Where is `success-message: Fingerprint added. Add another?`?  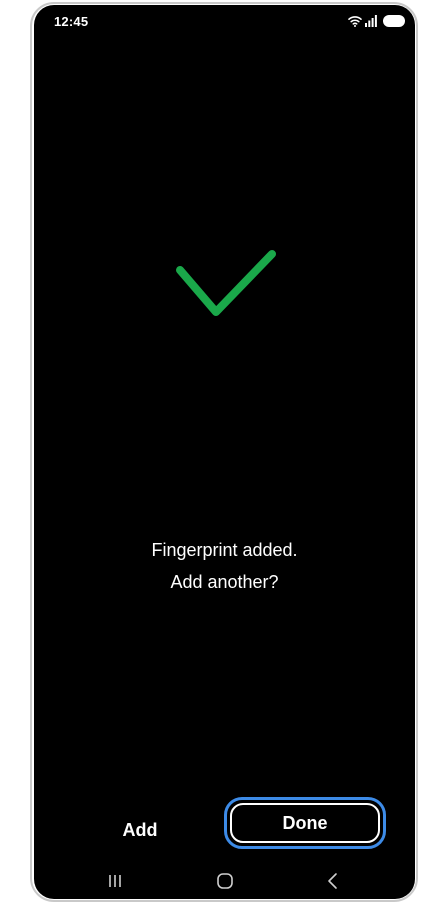 success-message: Fingerprint added. Add another? is located at coordinates (224, 566).